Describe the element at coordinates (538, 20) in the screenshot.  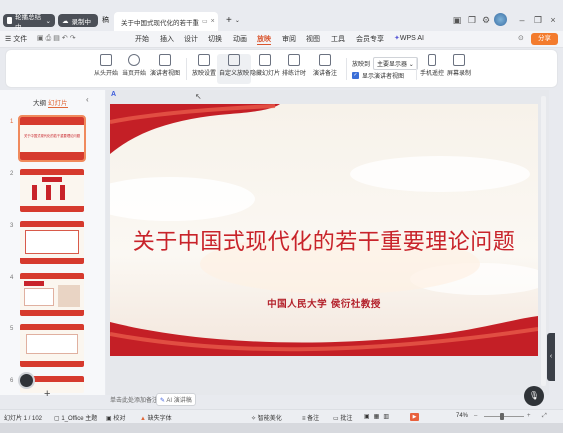
I see `restore-icon: ❐` at that location.